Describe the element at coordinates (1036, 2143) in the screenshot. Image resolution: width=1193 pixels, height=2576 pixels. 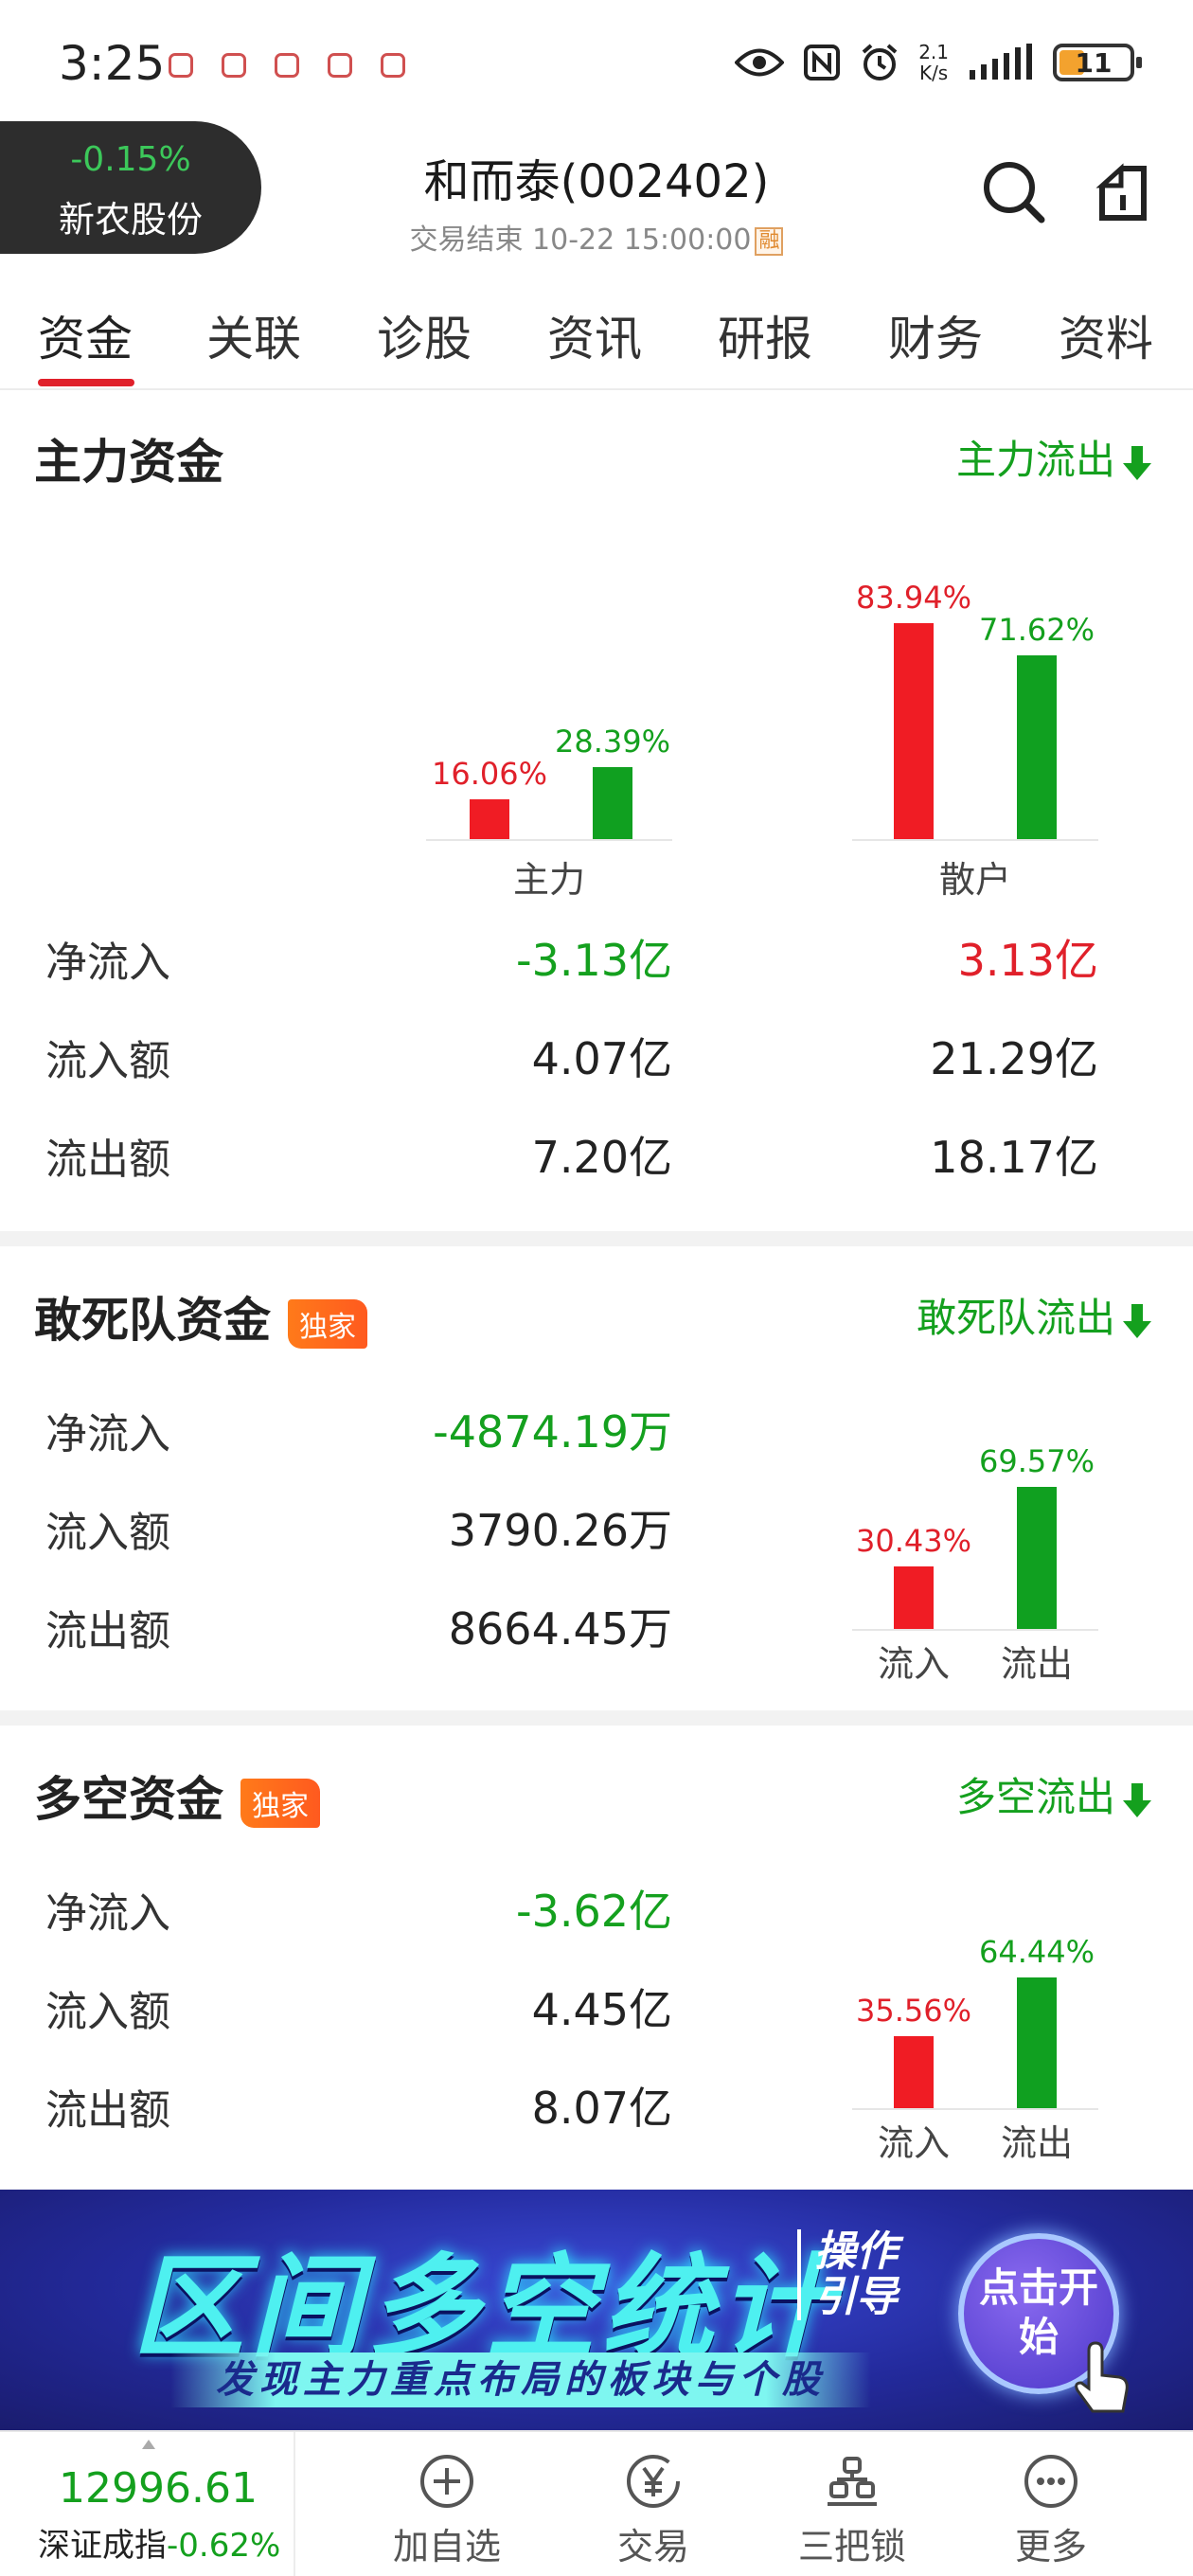
I see `longshort-outflow-label: 流出` at that location.